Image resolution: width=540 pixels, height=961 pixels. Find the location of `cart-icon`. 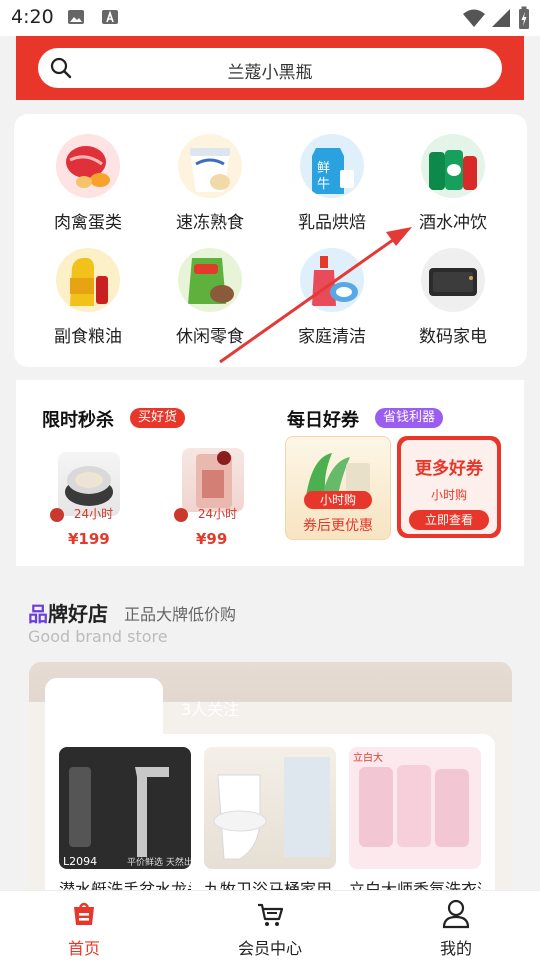

cart-icon is located at coordinates (271, 914).